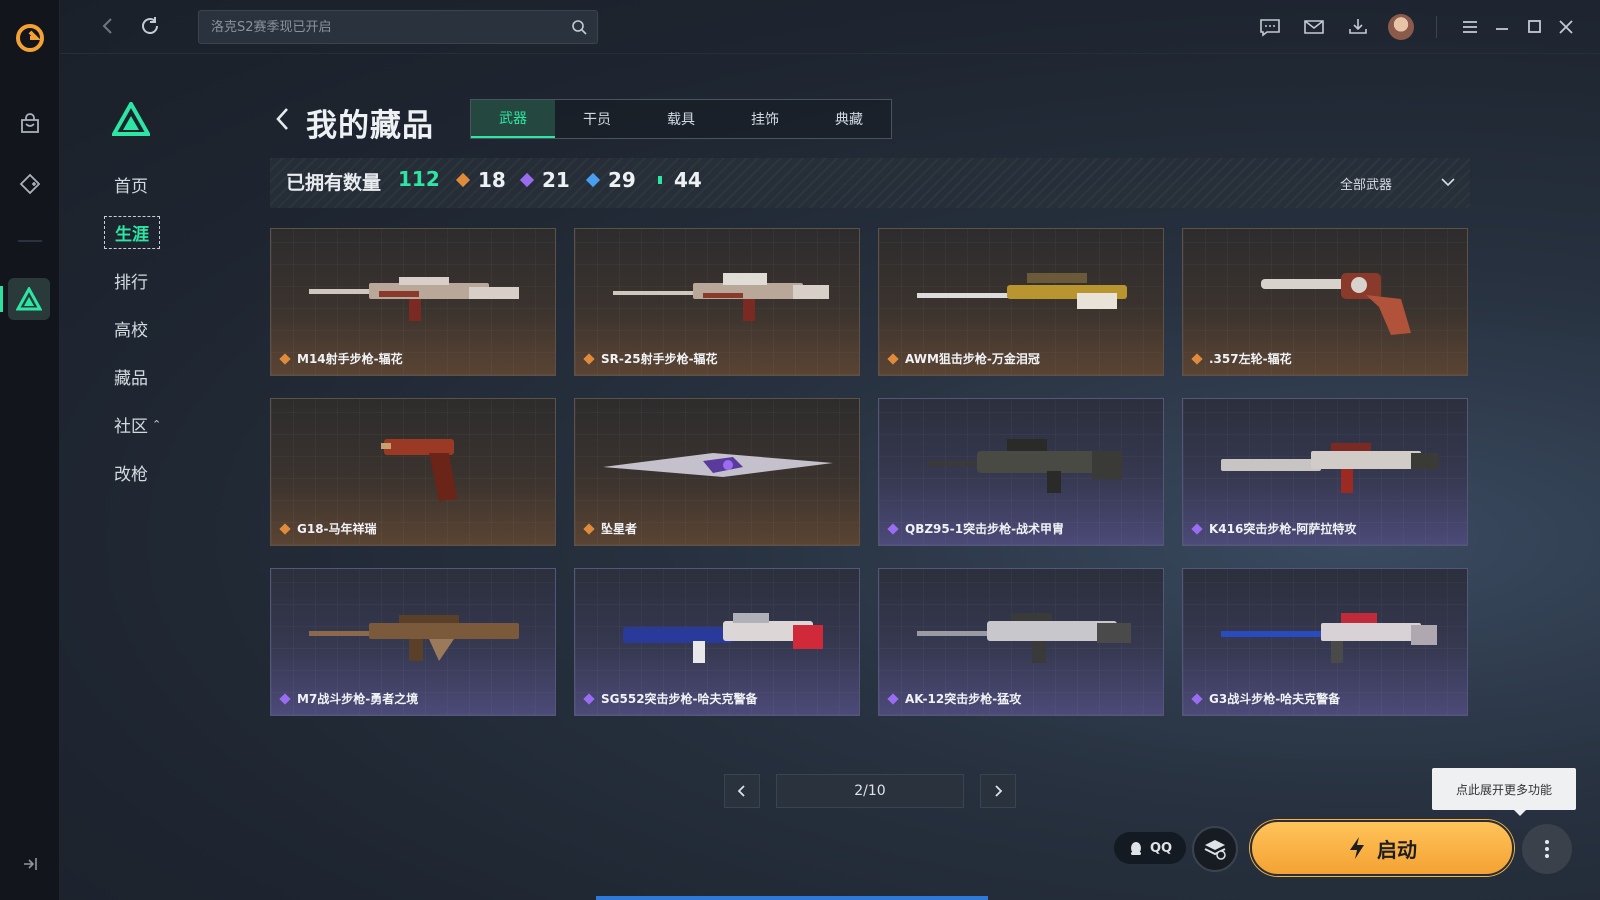  Describe the element at coordinates (1547, 849) in the screenshot. I see `more-options-button` at that location.